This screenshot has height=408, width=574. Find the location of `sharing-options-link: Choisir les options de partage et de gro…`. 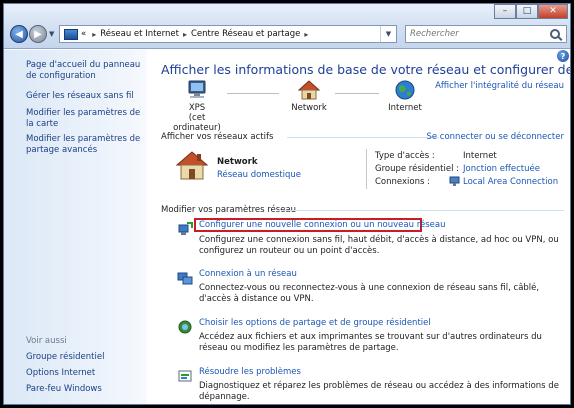

sharing-options-link: Choisir les options de partage et de gro… is located at coordinates (315, 323).